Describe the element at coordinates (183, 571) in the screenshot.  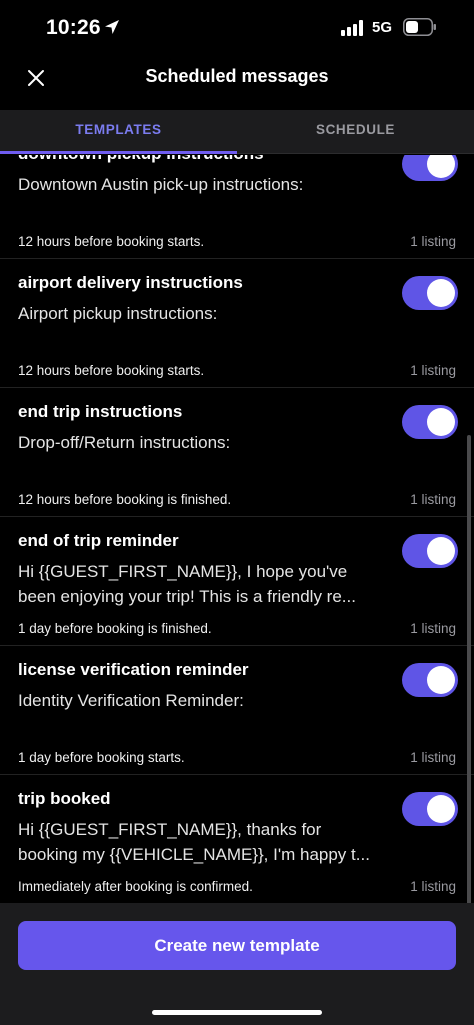
I see `template-preview-line: Hi {{GUEST_FIRST_NAME}}, I hope you've` at that location.